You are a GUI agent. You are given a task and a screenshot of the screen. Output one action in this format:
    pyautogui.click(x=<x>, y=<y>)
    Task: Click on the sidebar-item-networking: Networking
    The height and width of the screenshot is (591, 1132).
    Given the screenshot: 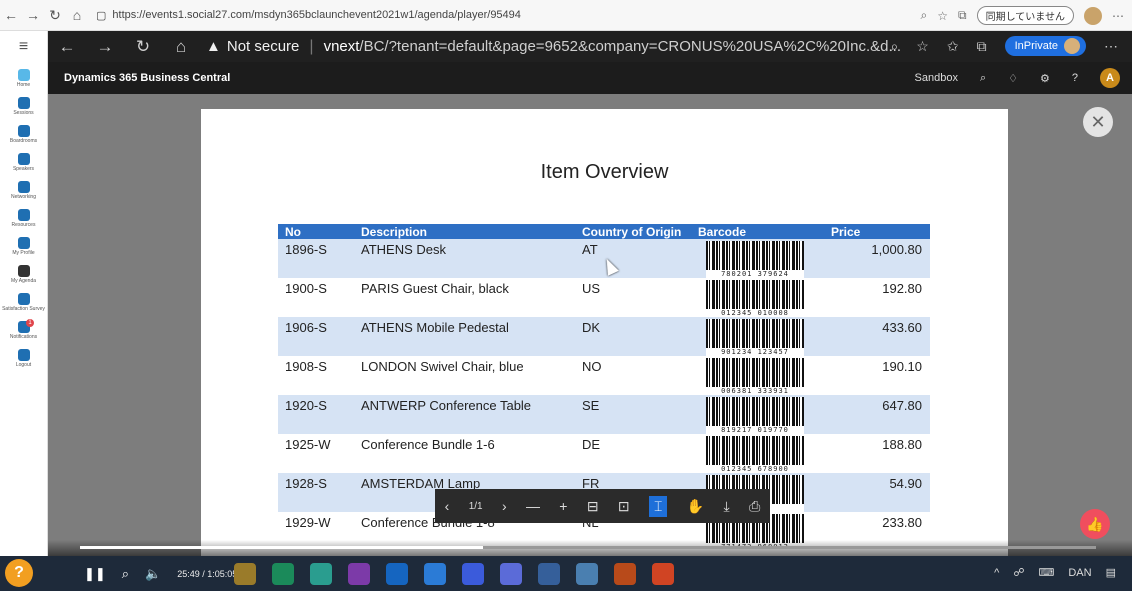 What is the action you would take?
    pyautogui.click(x=23, y=192)
    